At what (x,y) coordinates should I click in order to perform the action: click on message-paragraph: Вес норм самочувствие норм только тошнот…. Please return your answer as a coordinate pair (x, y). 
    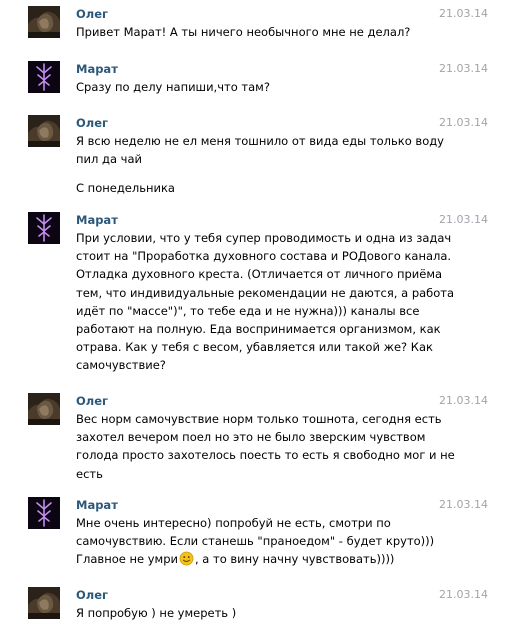
    Looking at the image, I should click on (265, 446).